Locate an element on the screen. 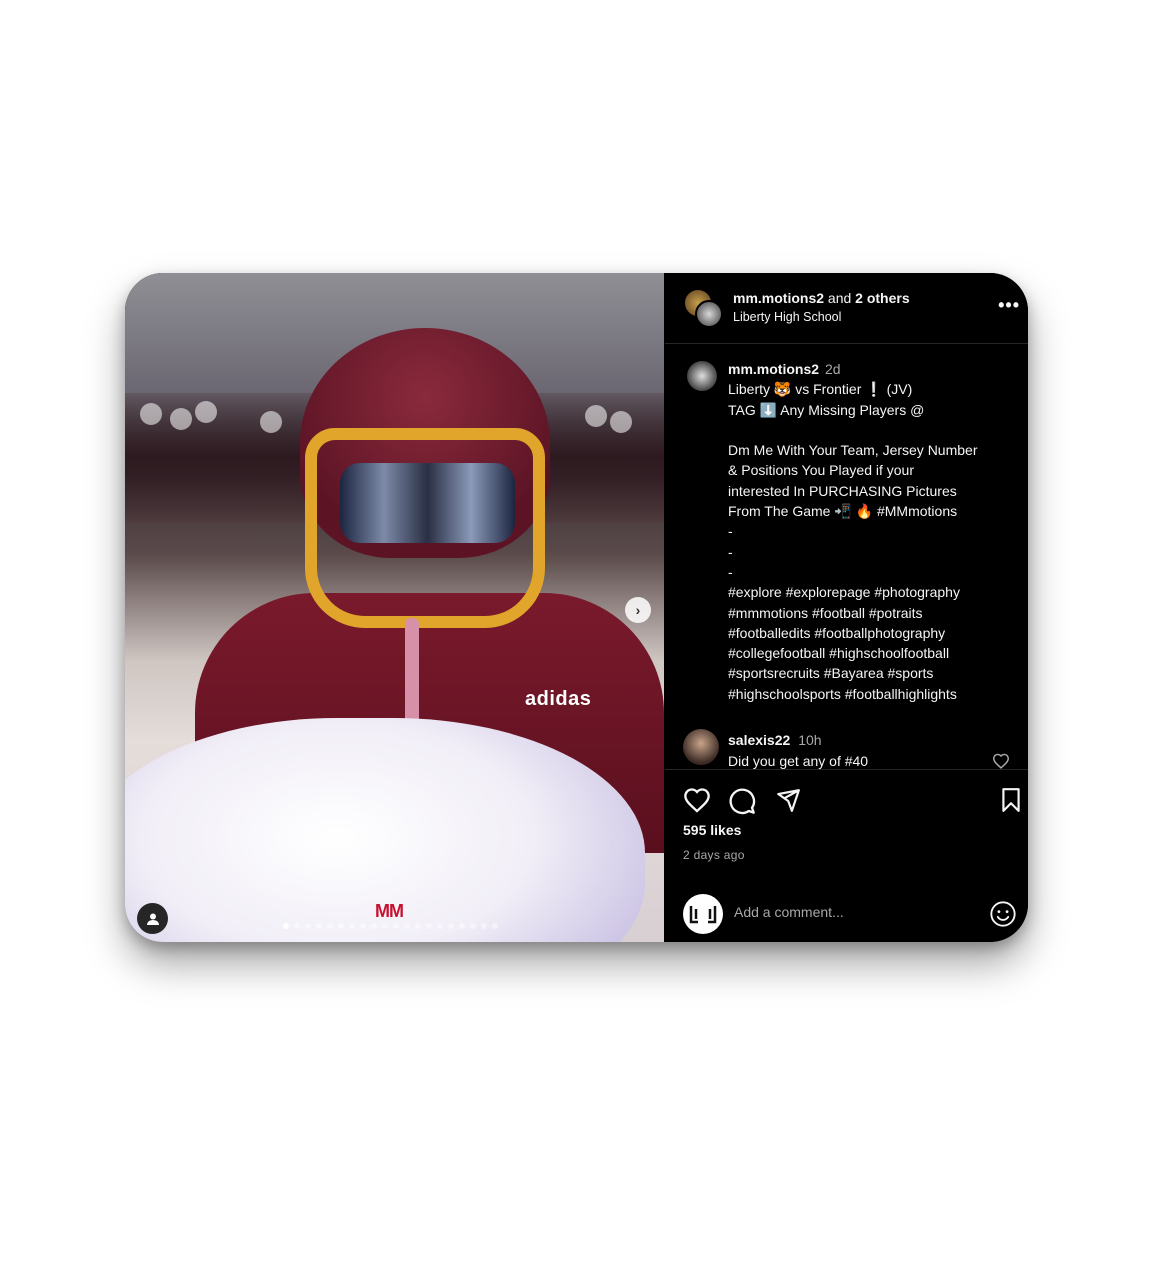  carousel-indicator is located at coordinates (390, 926).